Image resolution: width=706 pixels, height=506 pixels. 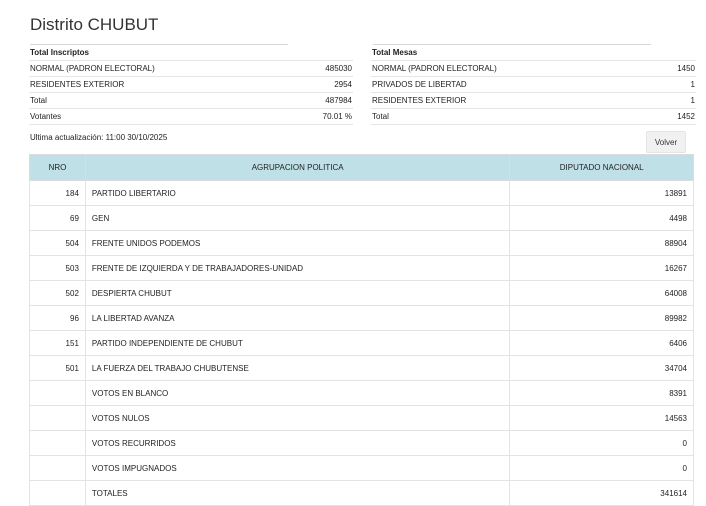 I want to click on row-votes: 13891, so click(x=601, y=193).